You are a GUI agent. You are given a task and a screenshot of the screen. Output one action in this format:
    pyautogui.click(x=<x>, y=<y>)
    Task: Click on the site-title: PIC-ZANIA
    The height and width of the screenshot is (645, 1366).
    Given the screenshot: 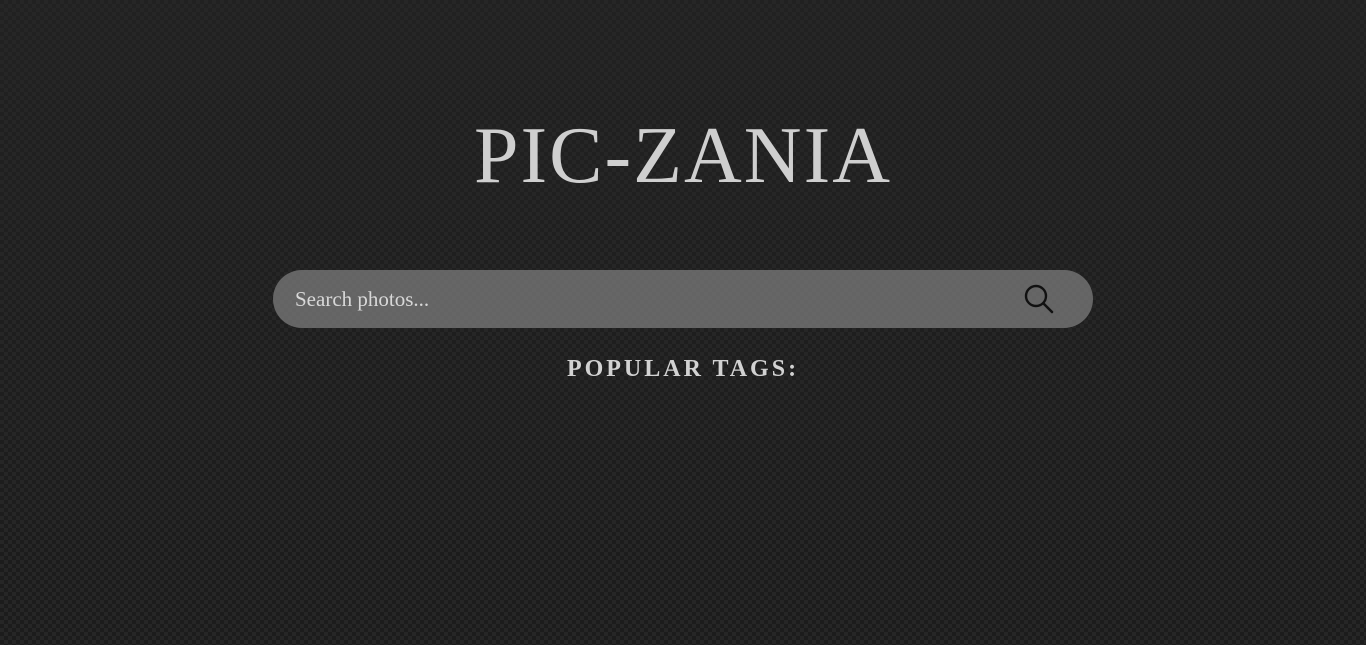 What is the action you would take?
    pyautogui.click(x=683, y=156)
    